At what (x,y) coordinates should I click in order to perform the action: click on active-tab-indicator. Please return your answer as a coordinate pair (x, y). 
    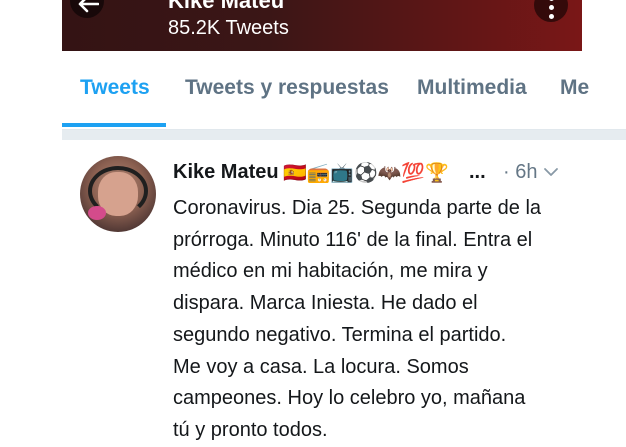
    Looking at the image, I should click on (114, 125).